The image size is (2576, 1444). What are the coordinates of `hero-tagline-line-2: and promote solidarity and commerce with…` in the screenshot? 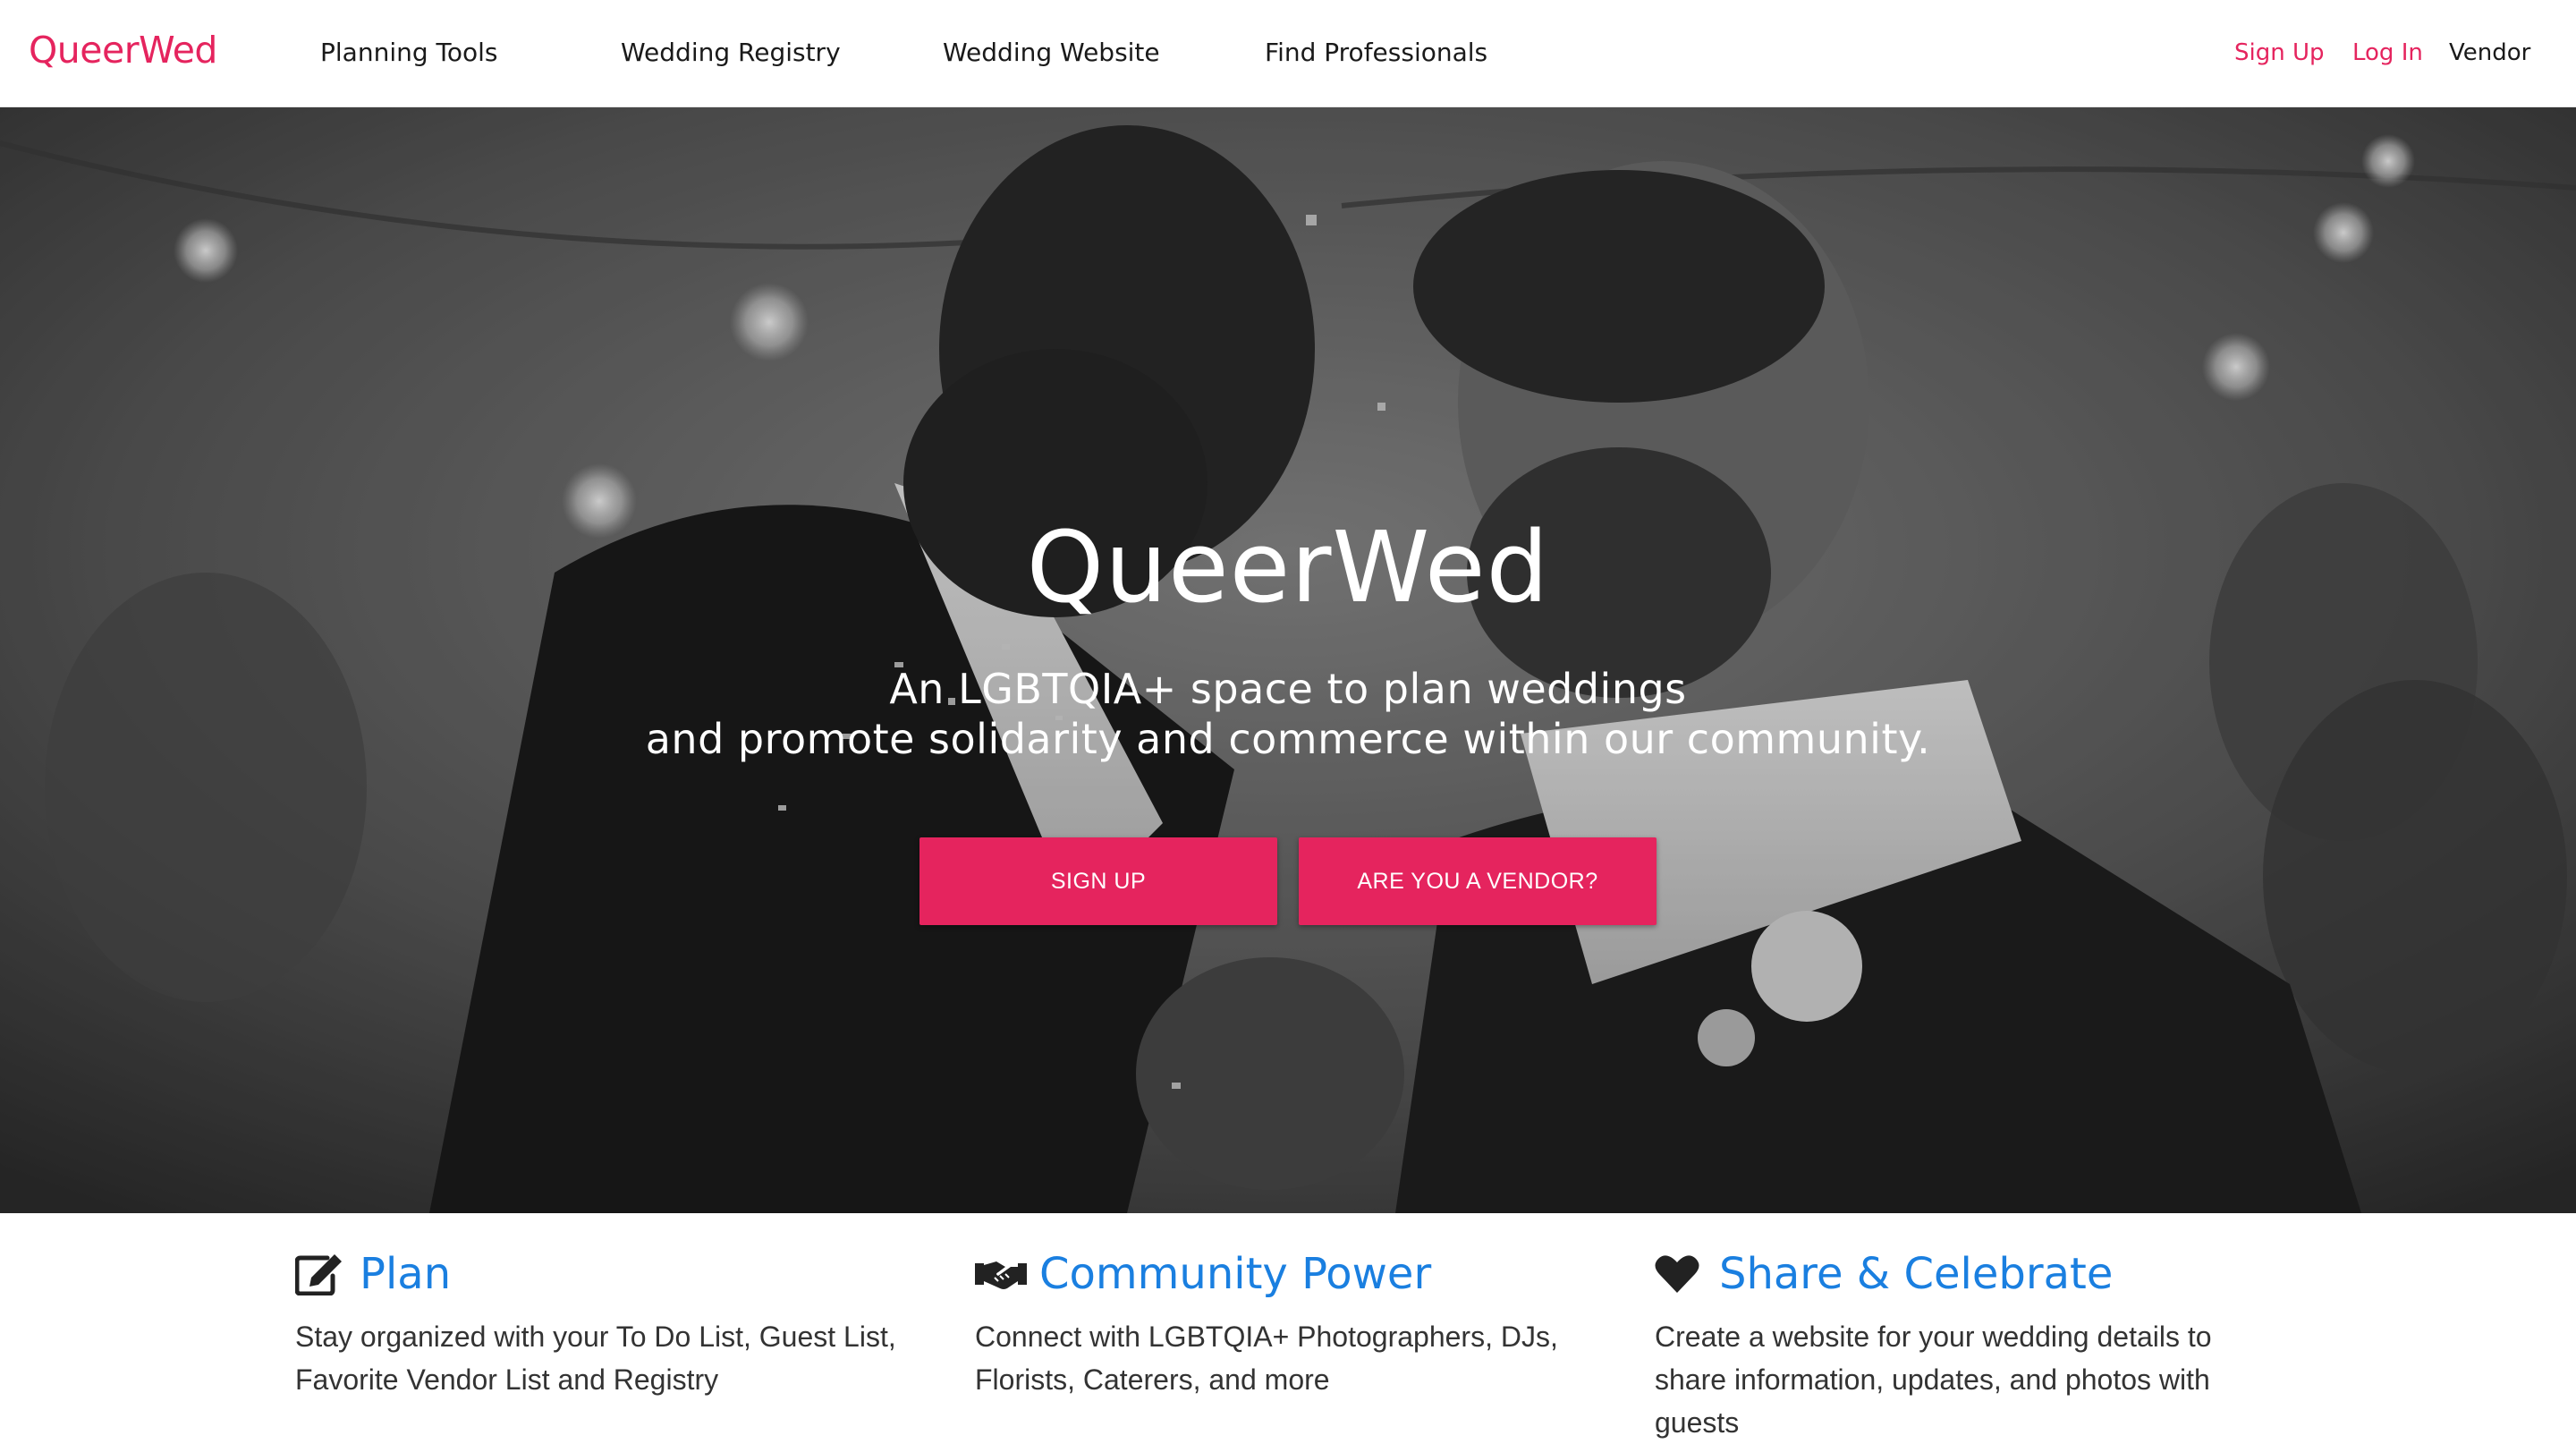 It's located at (1288, 739).